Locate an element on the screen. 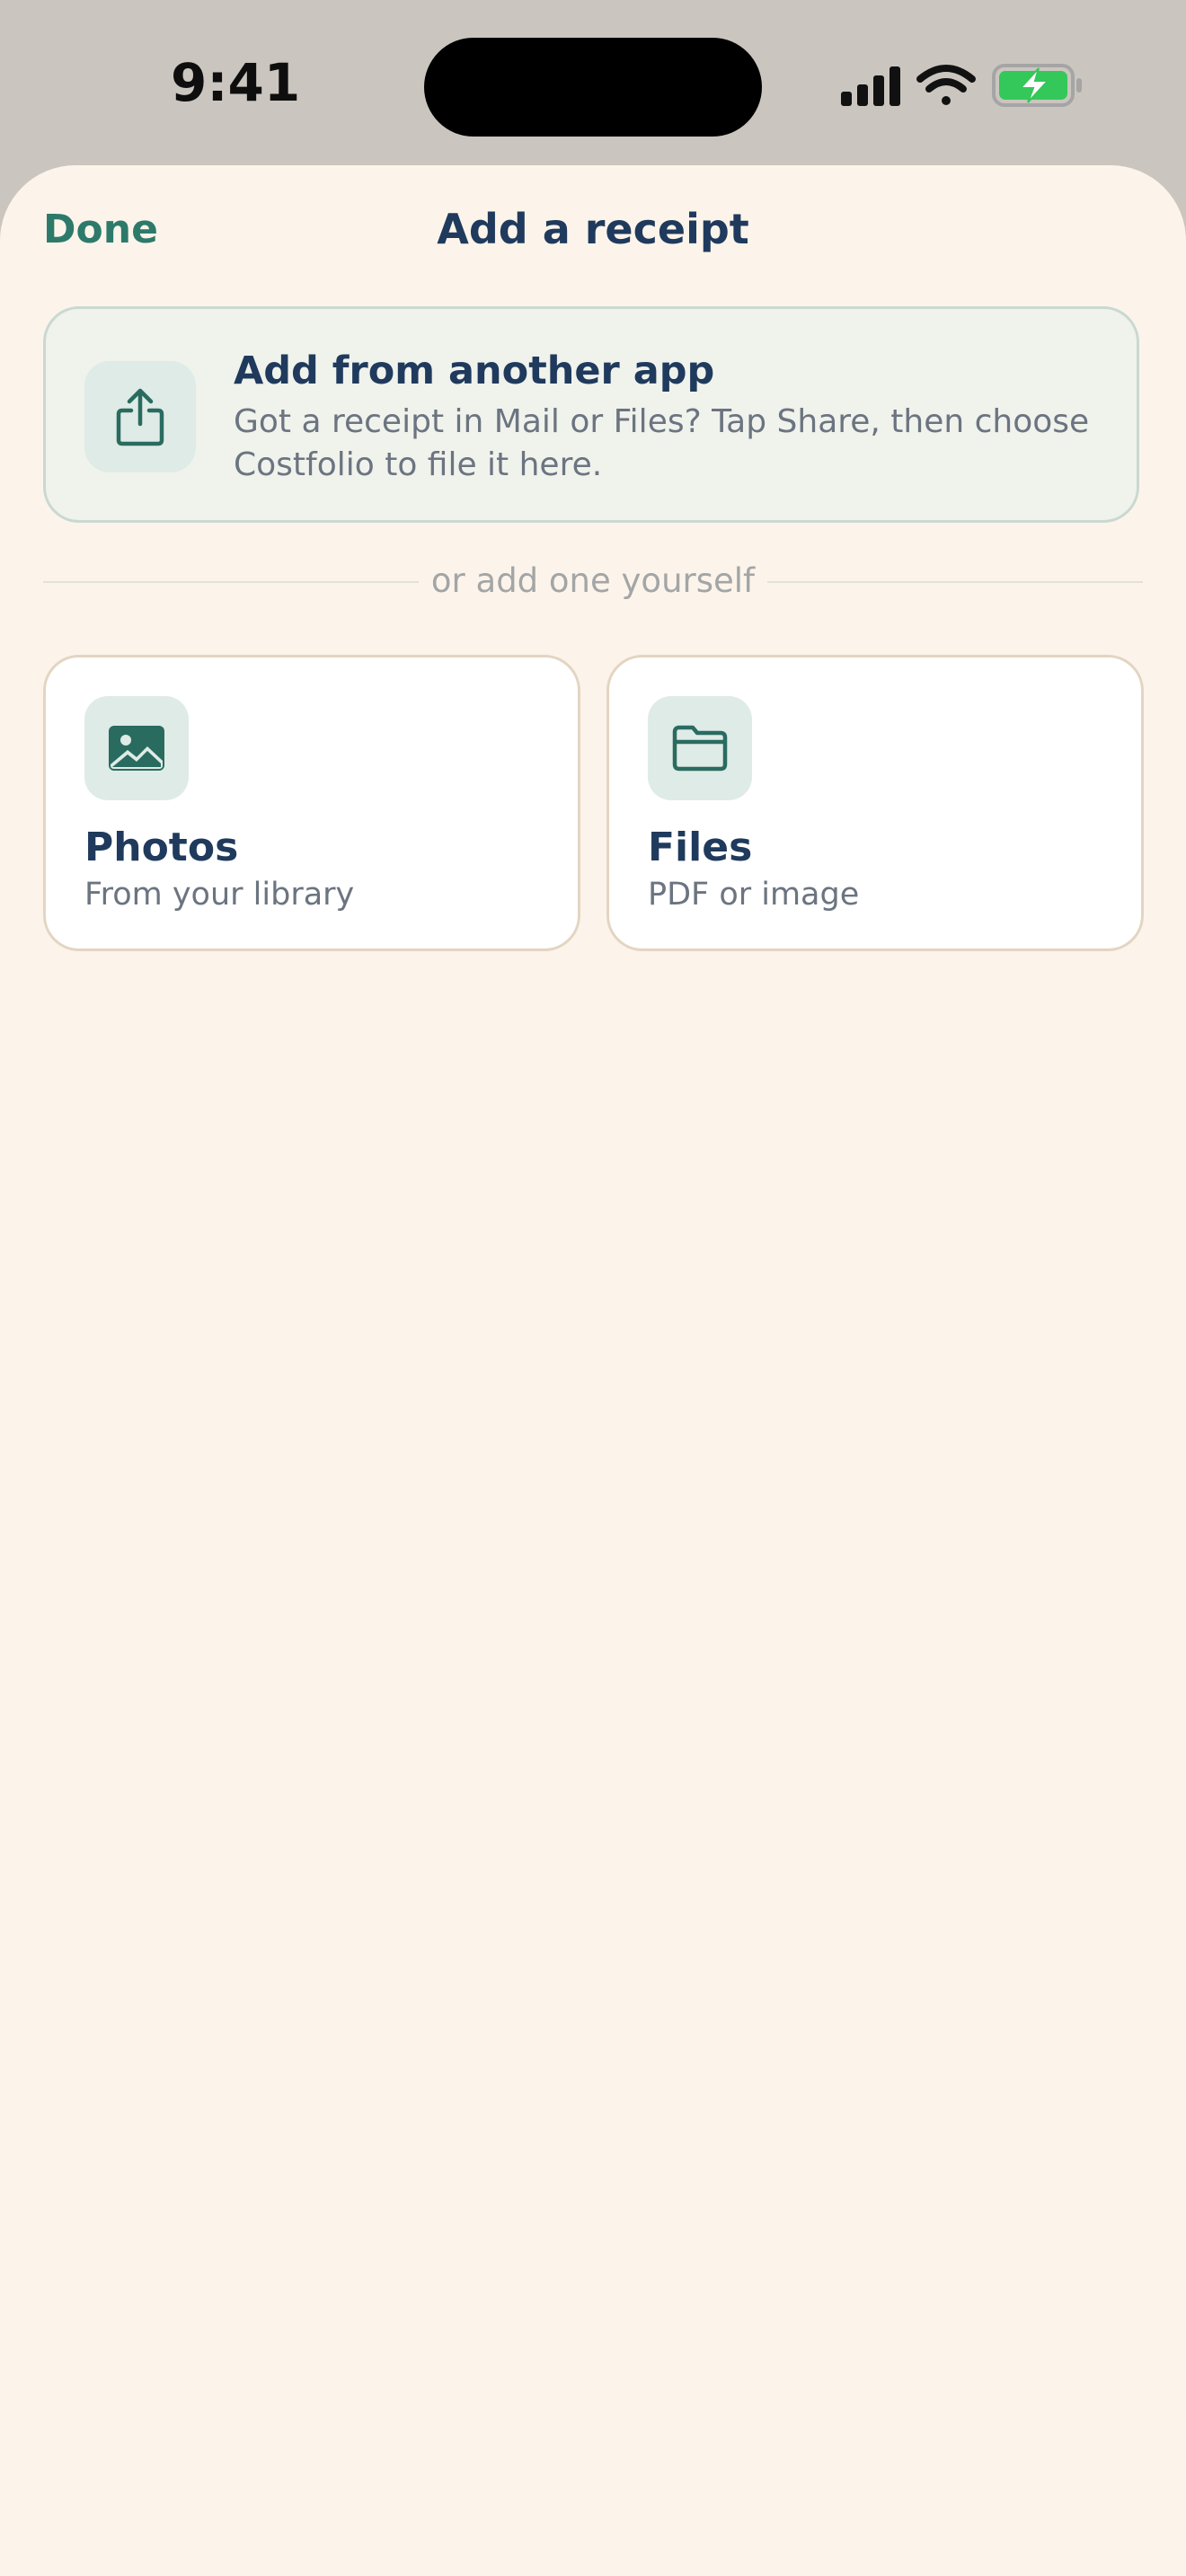 Image resolution: width=1186 pixels, height=2576 pixels. files-icon-tile is located at coordinates (700, 748).